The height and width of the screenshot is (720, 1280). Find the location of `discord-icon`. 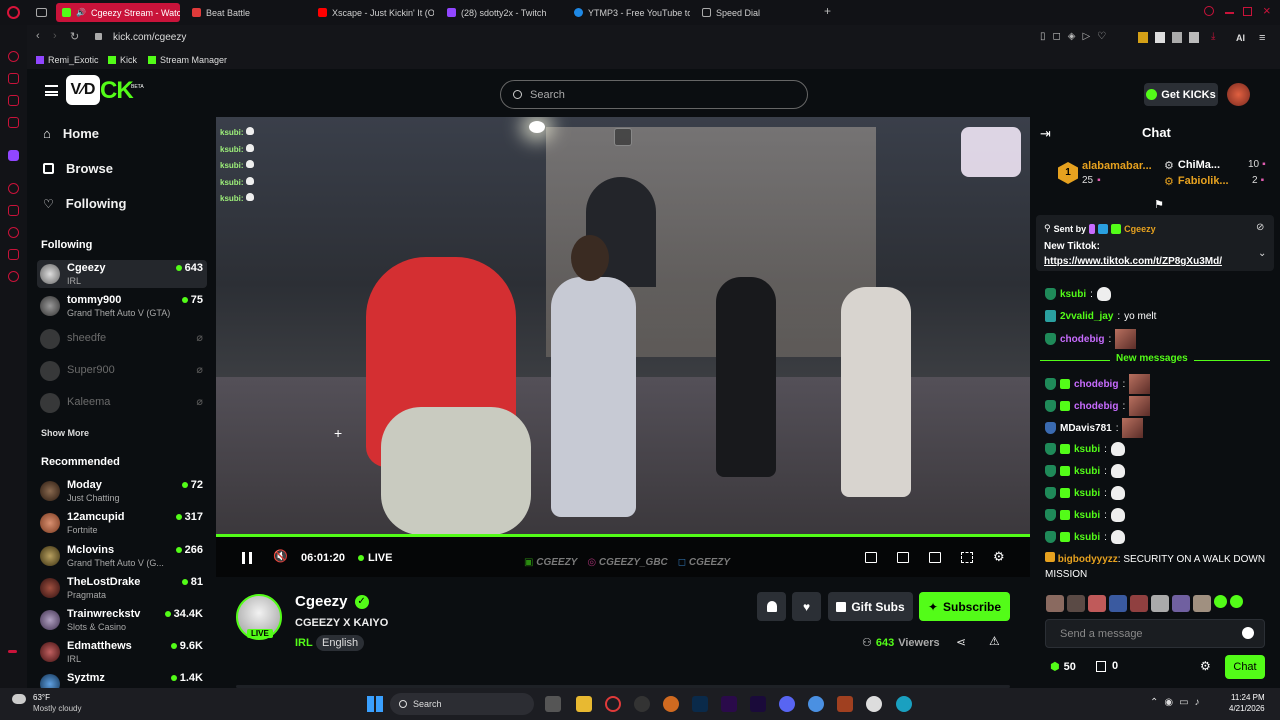

discord-icon is located at coordinates (787, 704).